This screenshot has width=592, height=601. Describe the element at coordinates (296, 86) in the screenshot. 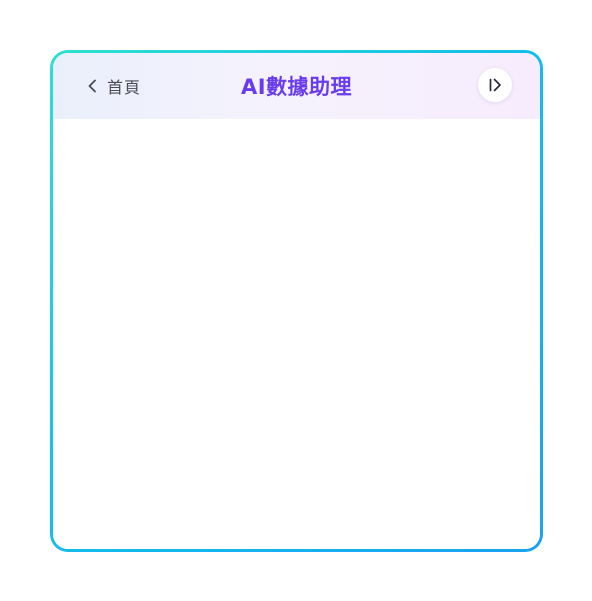

I see `panel-header: 首頁 AI數據助理` at that location.